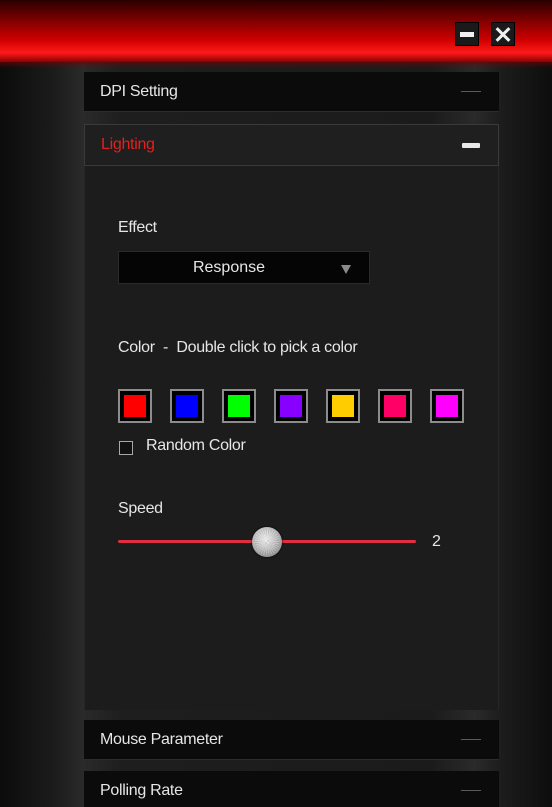 This screenshot has width=552, height=807. What do you see at coordinates (238, 347) in the screenshot?
I see `color-label: Color - Double click to pick a color` at bounding box center [238, 347].